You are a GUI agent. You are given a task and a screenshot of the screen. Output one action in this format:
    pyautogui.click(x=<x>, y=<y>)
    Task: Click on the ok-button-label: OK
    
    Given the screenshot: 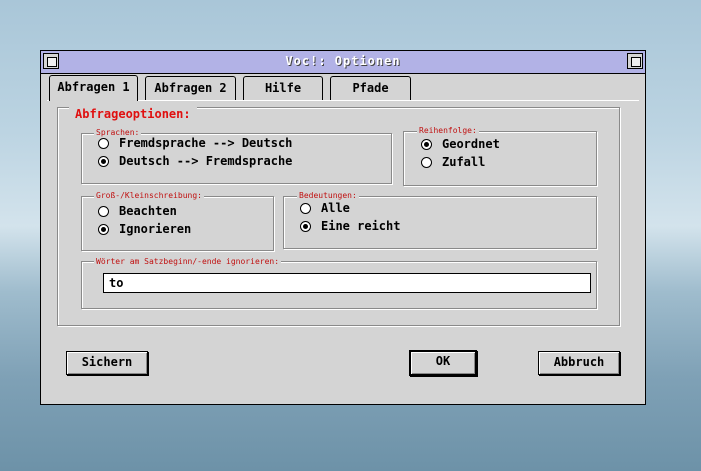 What is the action you would take?
    pyautogui.click(x=443, y=361)
    